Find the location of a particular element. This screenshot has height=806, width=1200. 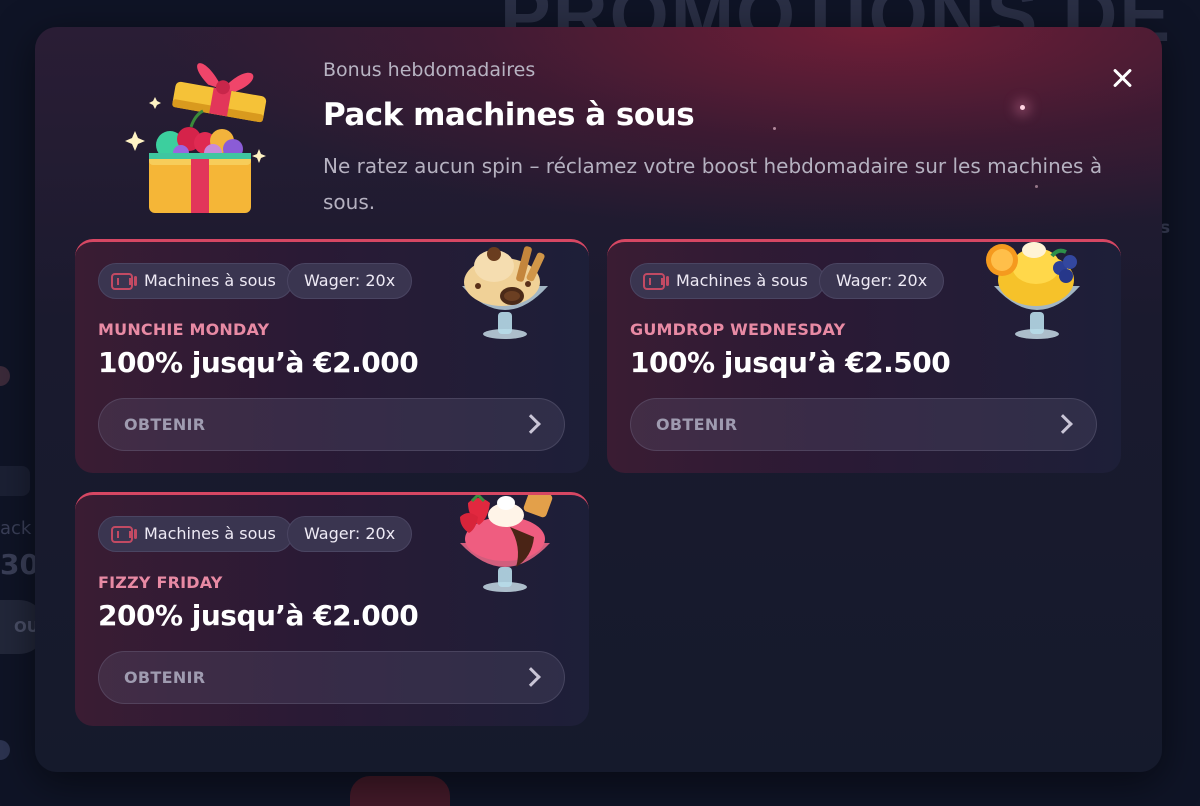

bonus-day-label: FIZZY FRIDAY is located at coordinates (160, 582).